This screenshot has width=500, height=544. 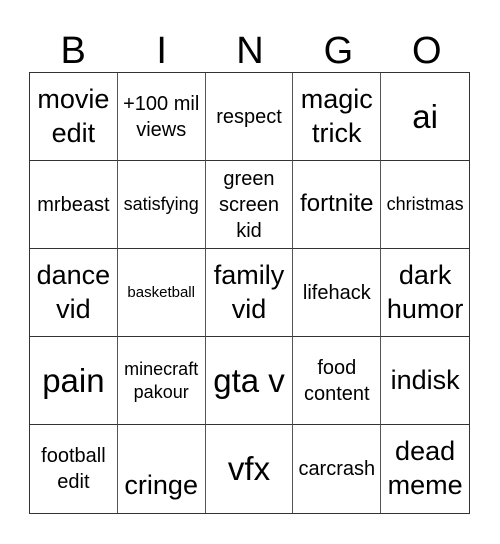 I want to click on bingo-cell: magic trick, so click(x=337, y=117).